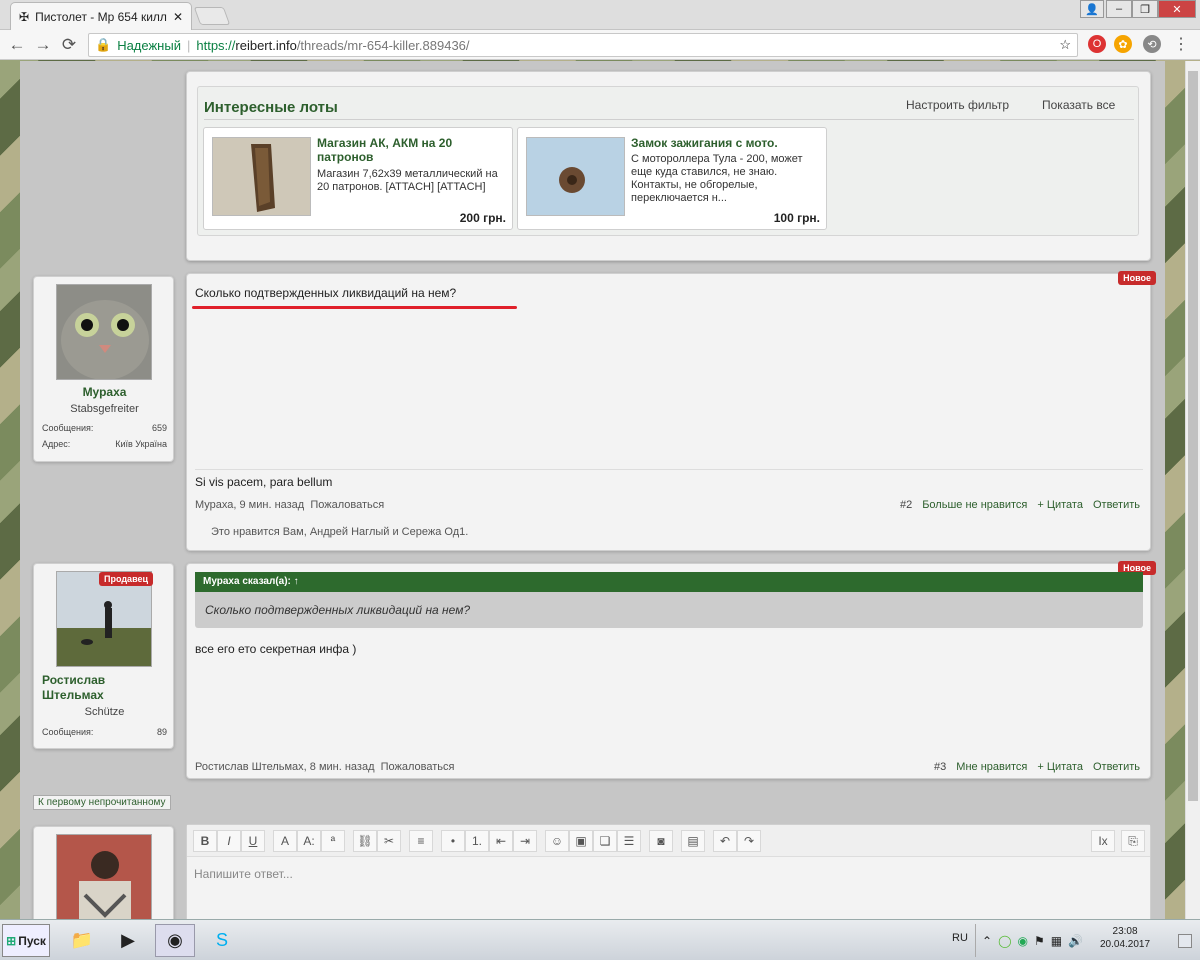 The height and width of the screenshot is (960, 1200). I want to click on smiley-icon: ☺, so click(557, 841).